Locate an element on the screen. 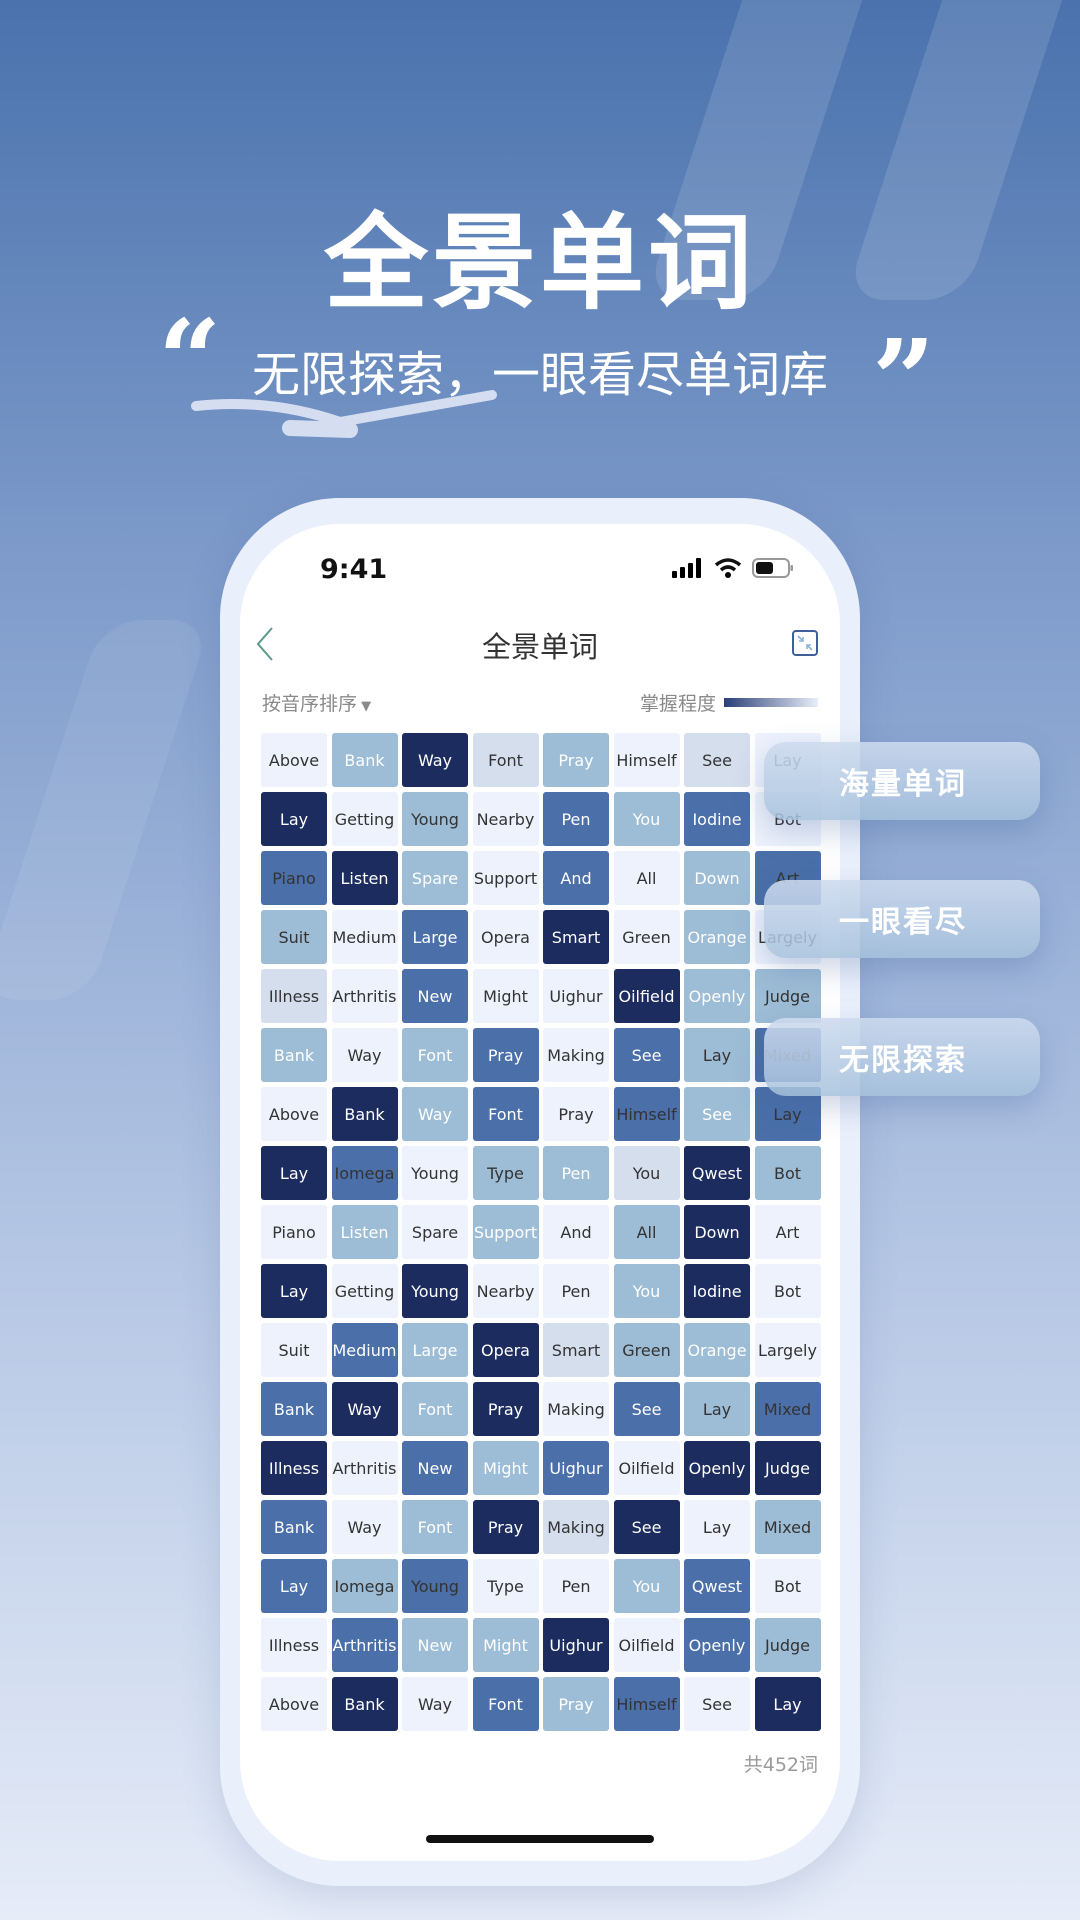  word-cell: Smart is located at coordinates (576, 937).